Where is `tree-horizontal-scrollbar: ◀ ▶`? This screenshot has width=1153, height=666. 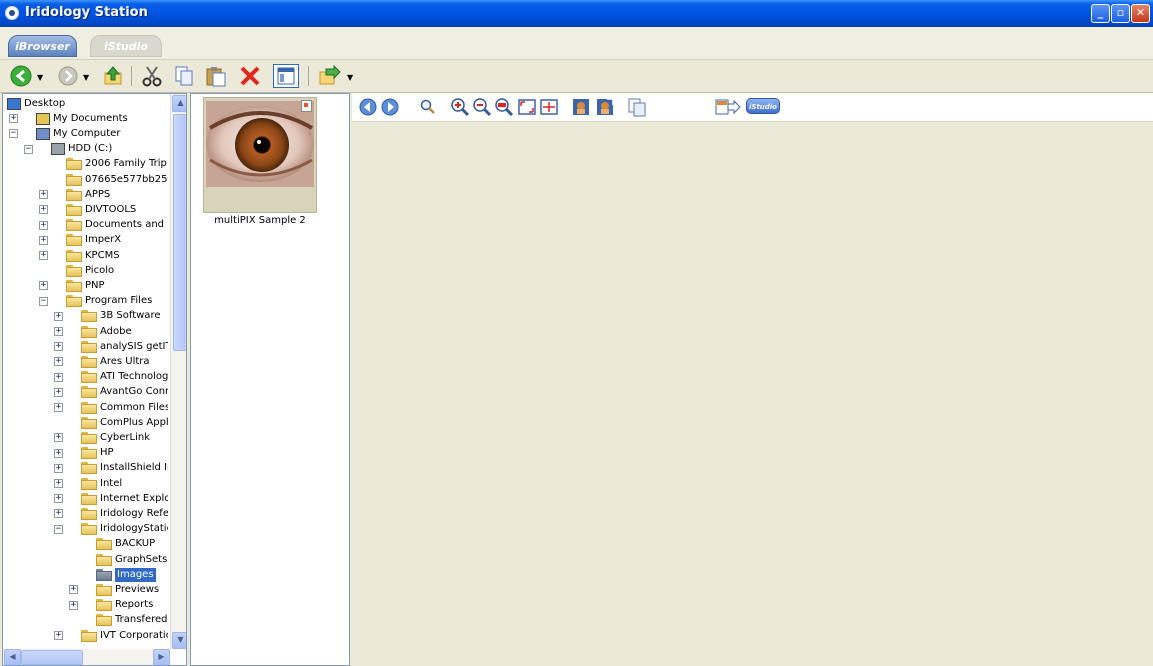
tree-horizontal-scrollbar: ◀ ▶ is located at coordinates (86, 657).